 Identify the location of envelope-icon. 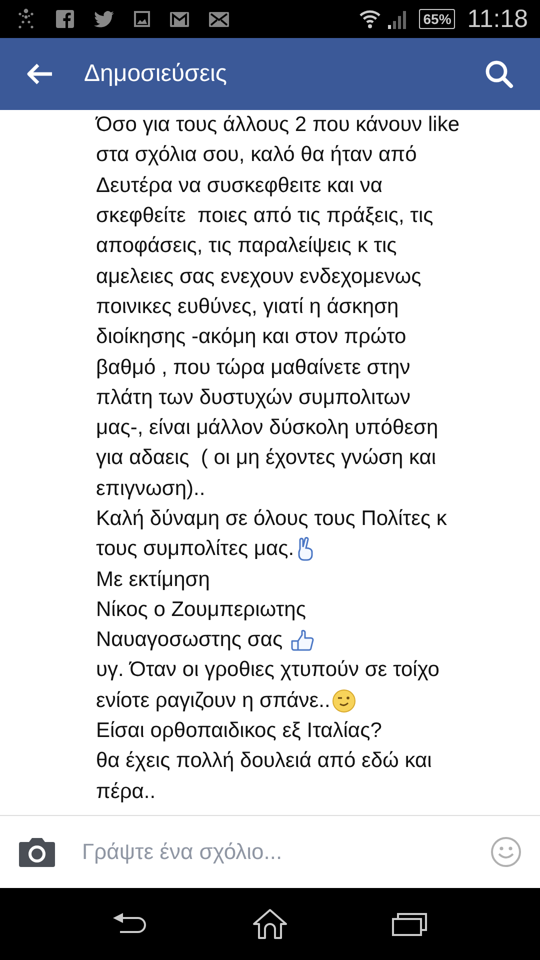
(219, 19).